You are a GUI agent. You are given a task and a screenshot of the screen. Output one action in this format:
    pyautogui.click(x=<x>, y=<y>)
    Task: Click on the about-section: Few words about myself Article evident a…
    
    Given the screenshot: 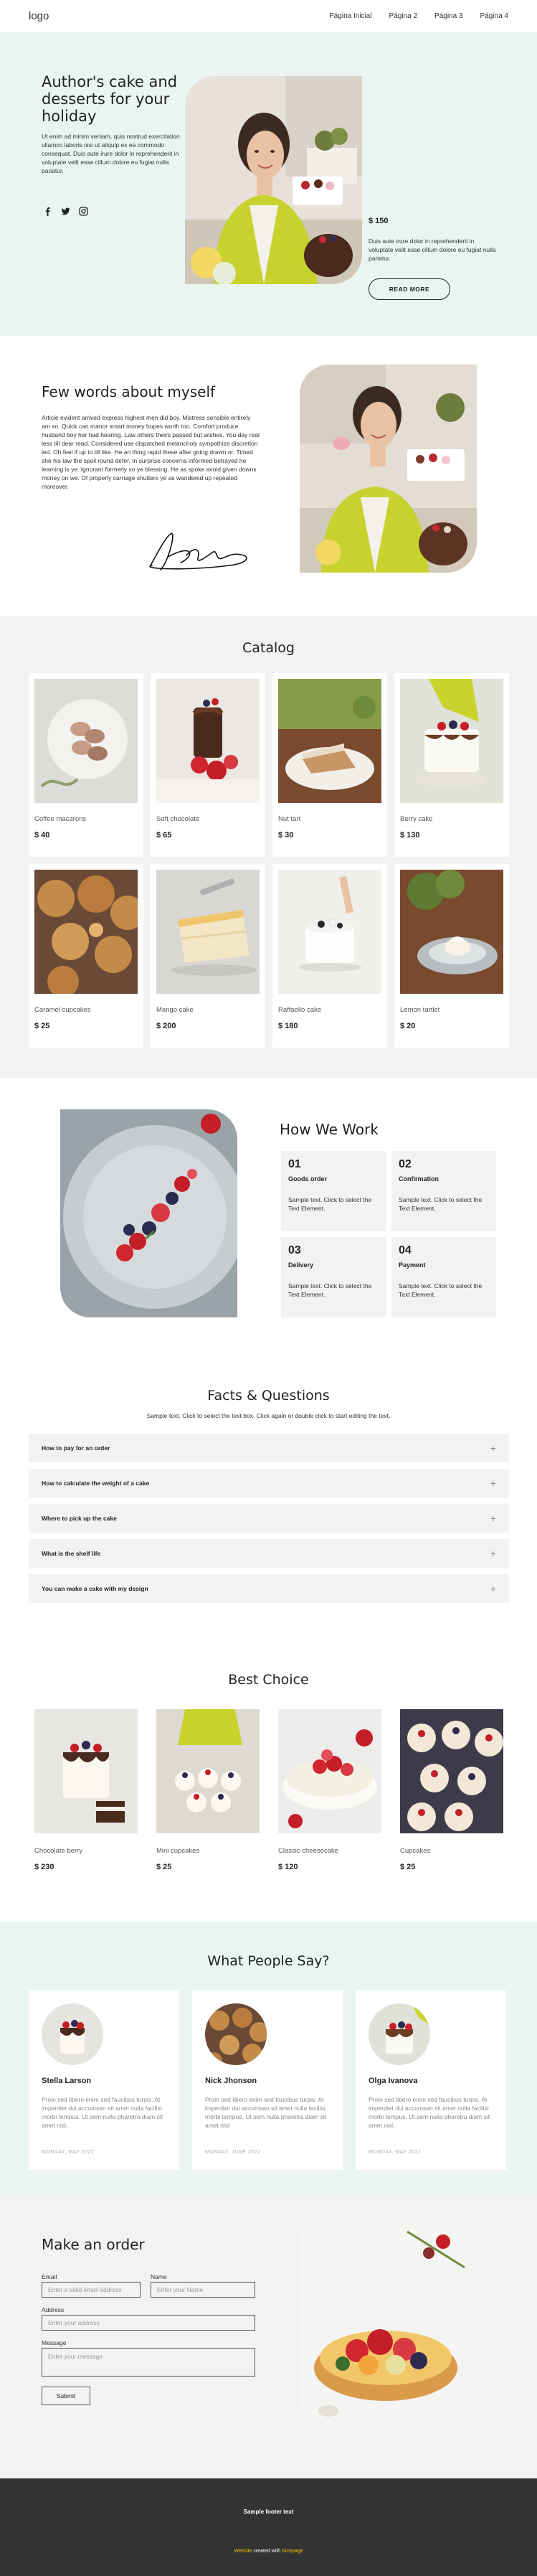 What is the action you would take?
    pyautogui.click(x=268, y=476)
    